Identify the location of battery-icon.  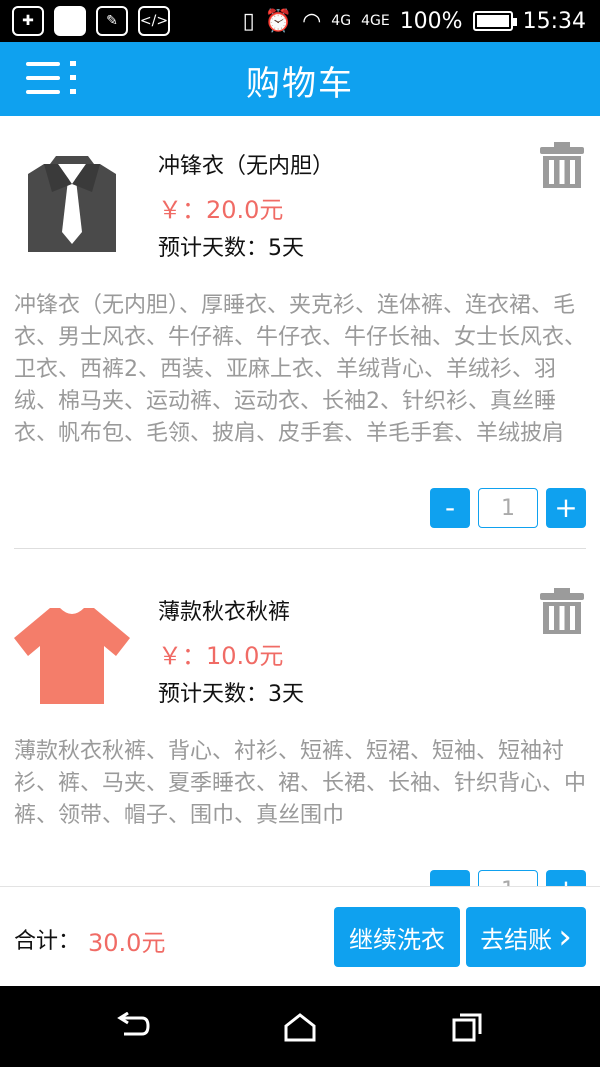
(494, 21).